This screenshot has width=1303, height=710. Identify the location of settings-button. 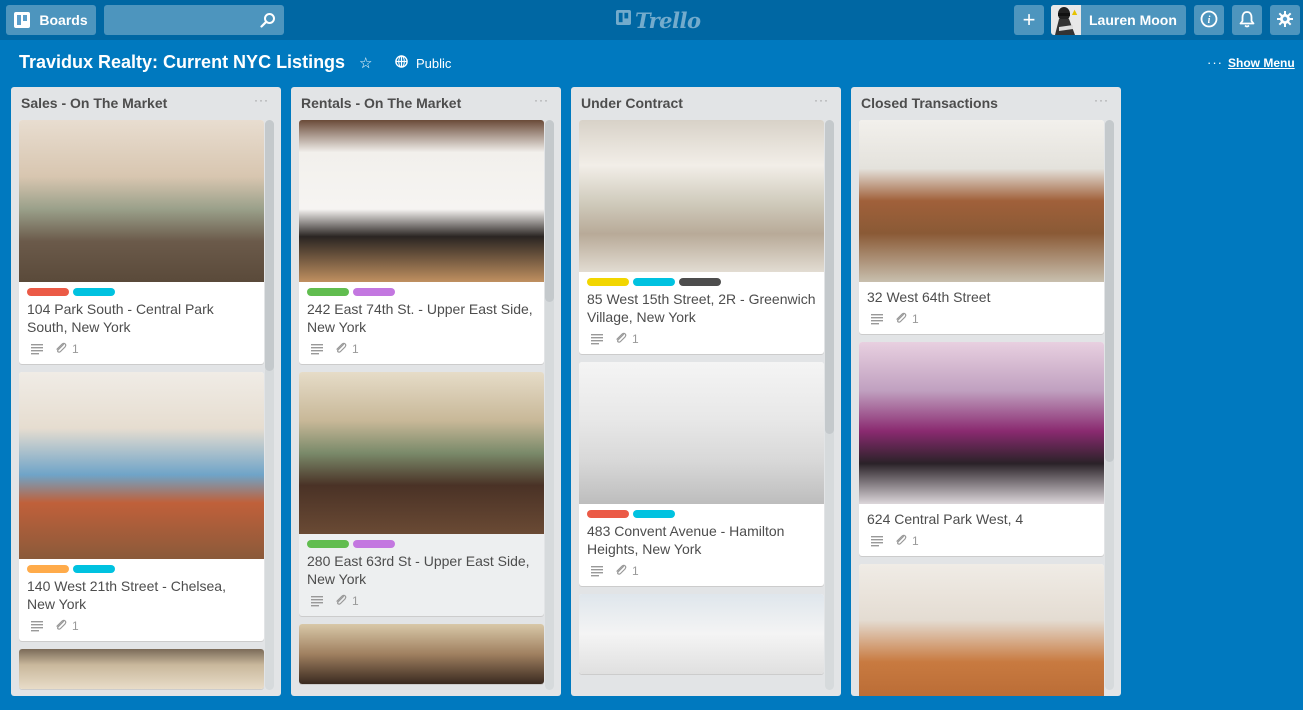
(1285, 20).